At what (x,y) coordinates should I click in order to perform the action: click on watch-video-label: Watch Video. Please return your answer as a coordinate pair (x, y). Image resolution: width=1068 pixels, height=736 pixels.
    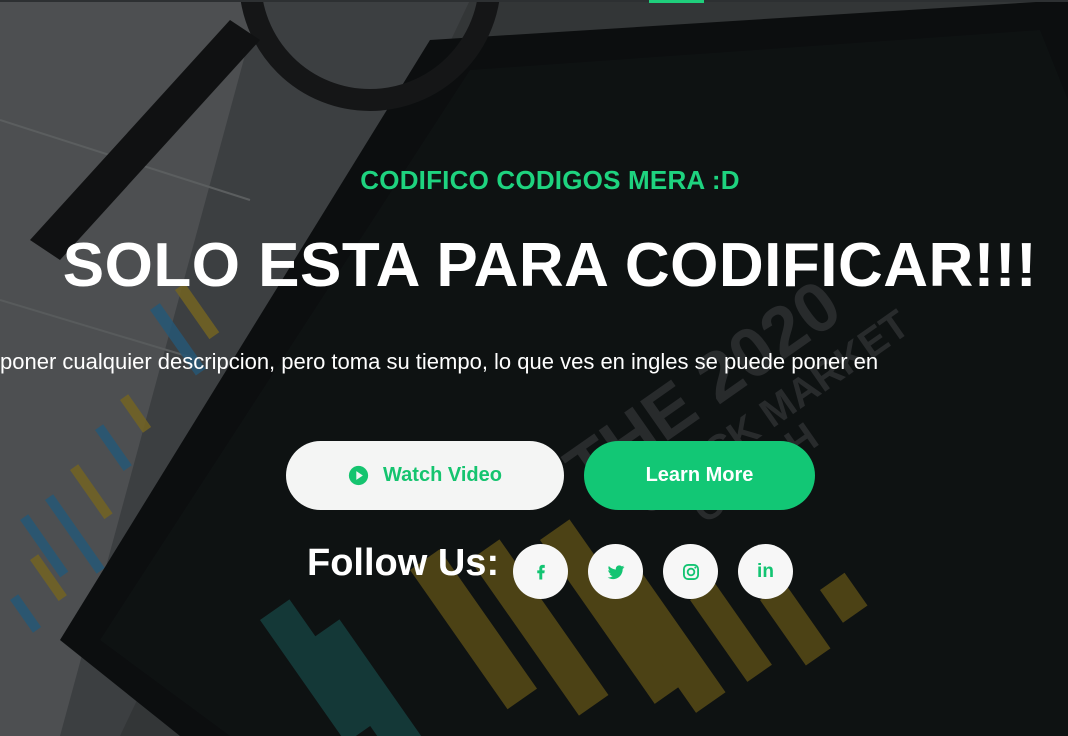
    Looking at the image, I should click on (442, 475).